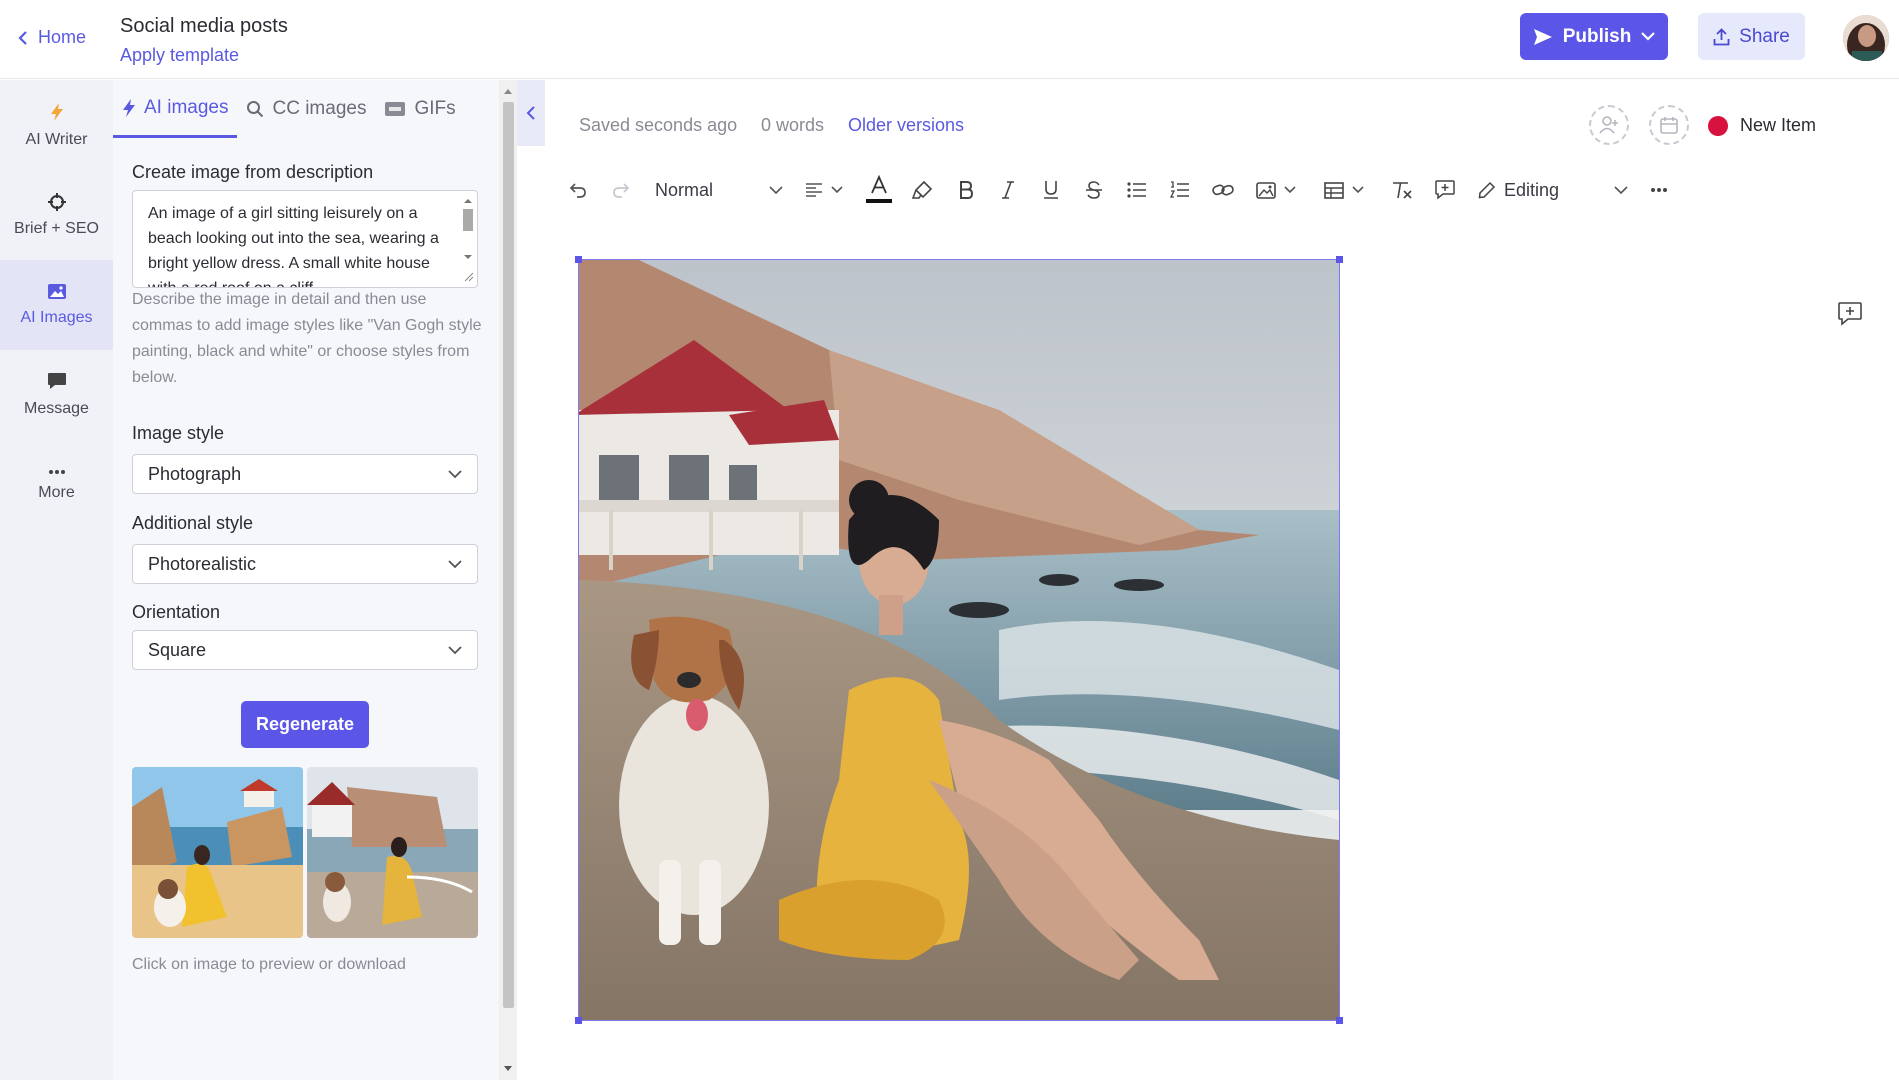 Image resolution: width=1899 pixels, height=1080 pixels. I want to click on home-link: Home, so click(52, 37).